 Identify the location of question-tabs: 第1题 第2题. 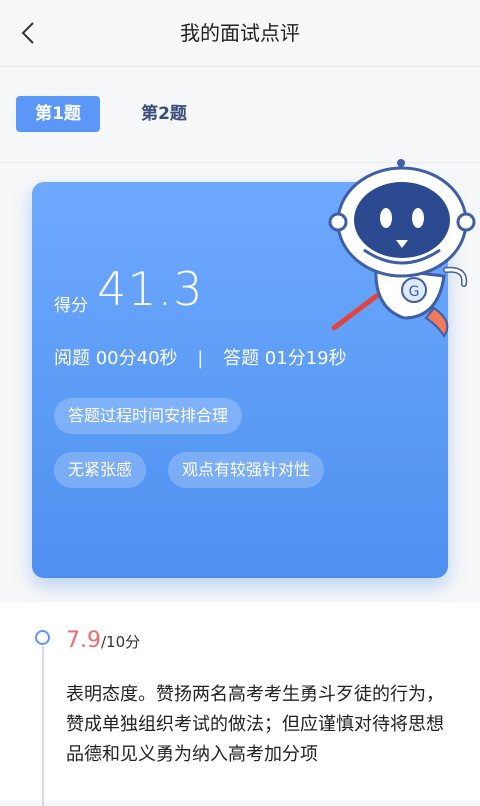
(240, 115).